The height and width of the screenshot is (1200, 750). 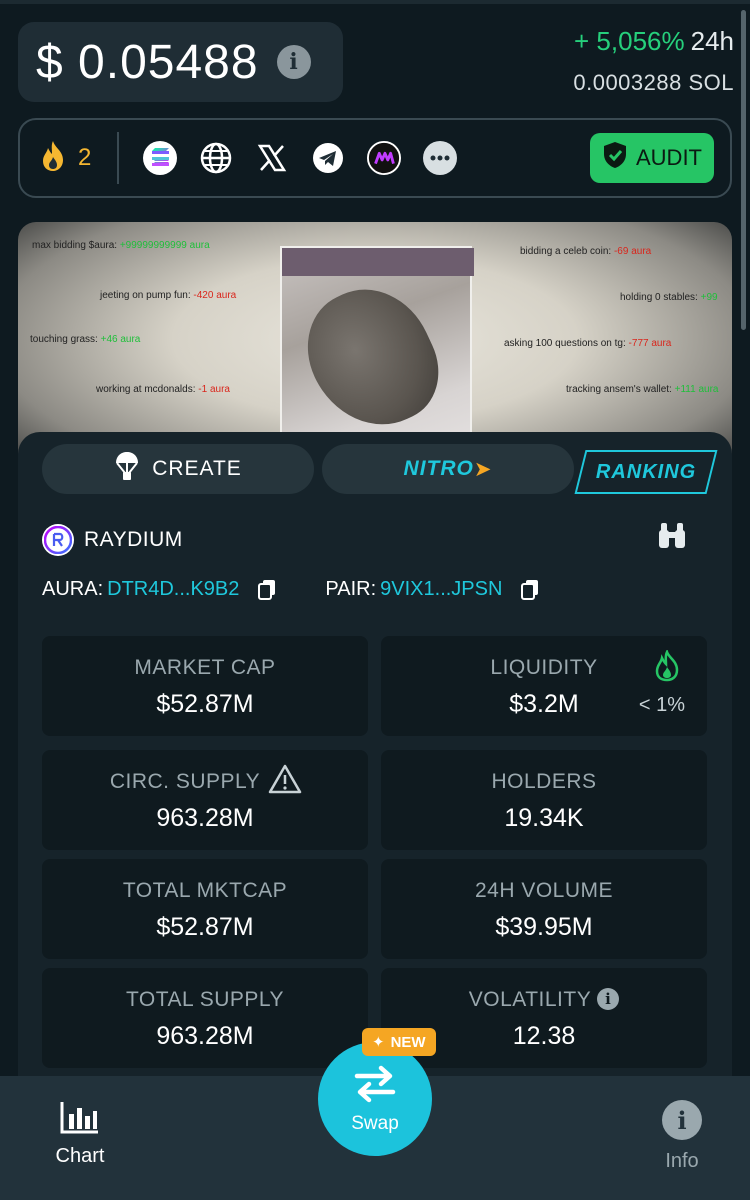 What do you see at coordinates (629, 41) in the screenshot?
I see `change-percent: + 5,056%` at bounding box center [629, 41].